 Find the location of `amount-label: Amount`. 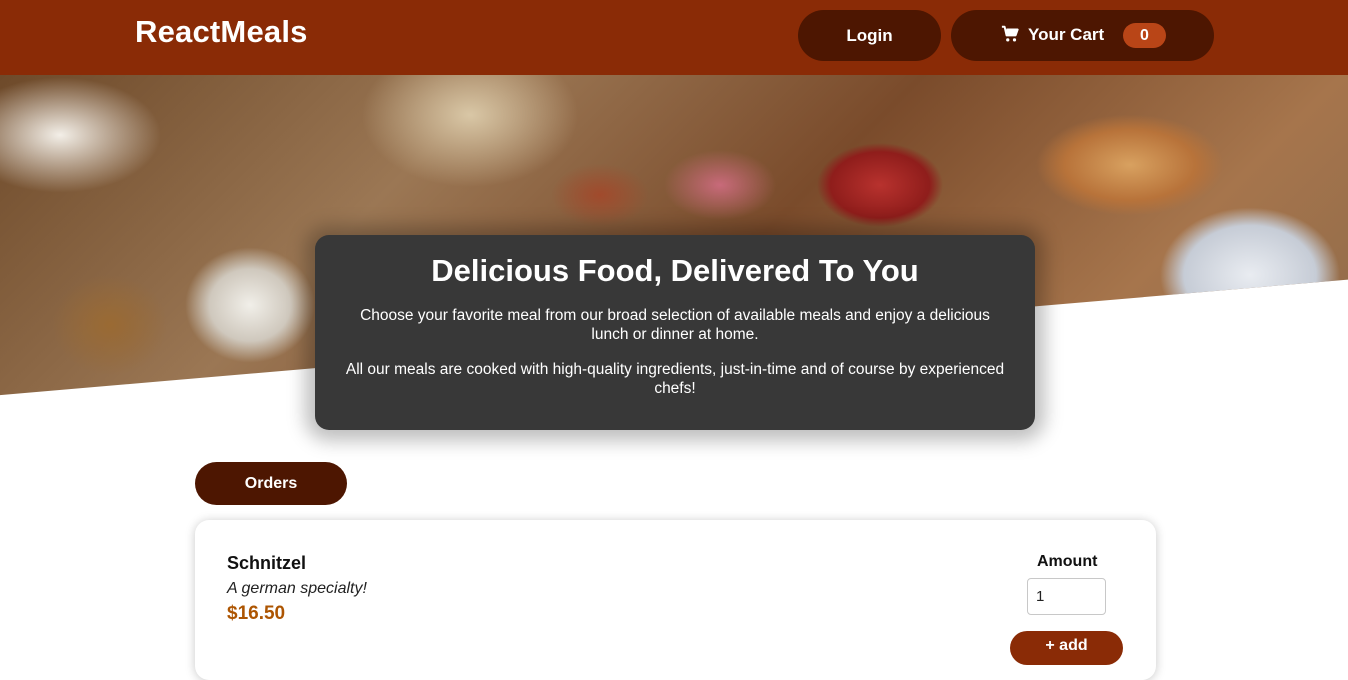

amount-label: Amount is located at coordinates (1067, 561).